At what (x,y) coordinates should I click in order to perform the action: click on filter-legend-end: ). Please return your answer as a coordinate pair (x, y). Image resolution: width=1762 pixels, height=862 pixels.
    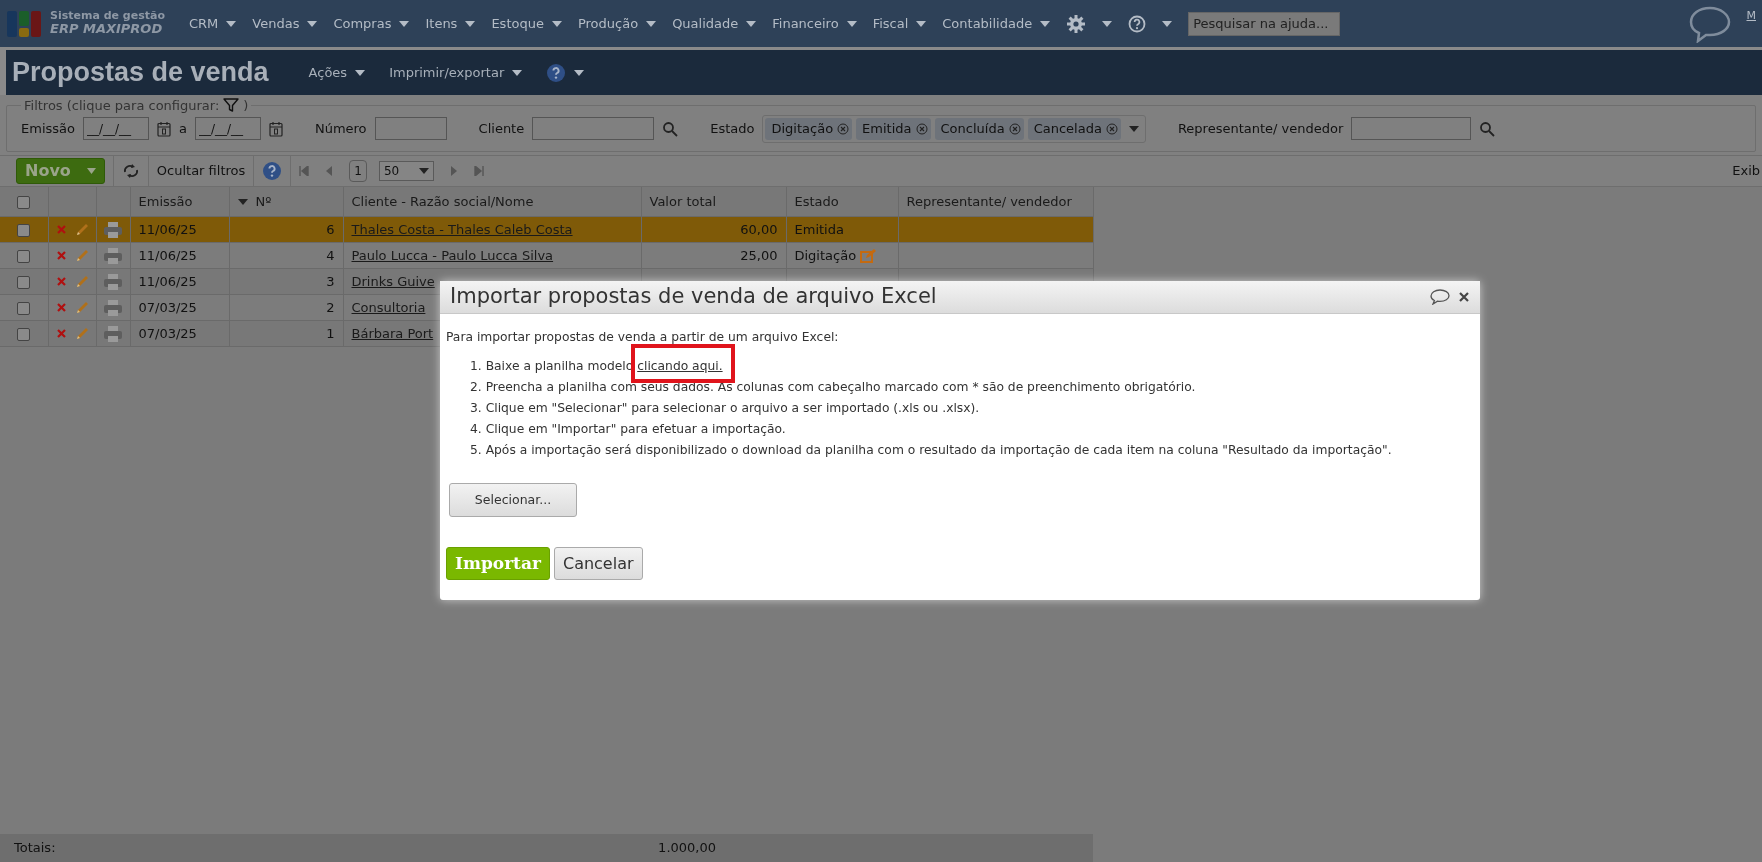
    Looking at the image, I should click on (246, 105).